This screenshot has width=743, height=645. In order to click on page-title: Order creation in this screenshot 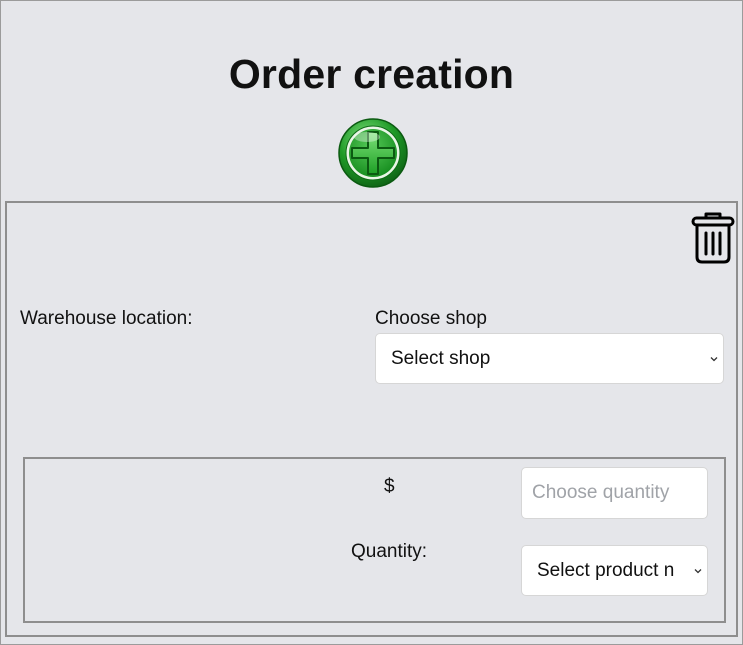, I will do `click(371, 74)`.